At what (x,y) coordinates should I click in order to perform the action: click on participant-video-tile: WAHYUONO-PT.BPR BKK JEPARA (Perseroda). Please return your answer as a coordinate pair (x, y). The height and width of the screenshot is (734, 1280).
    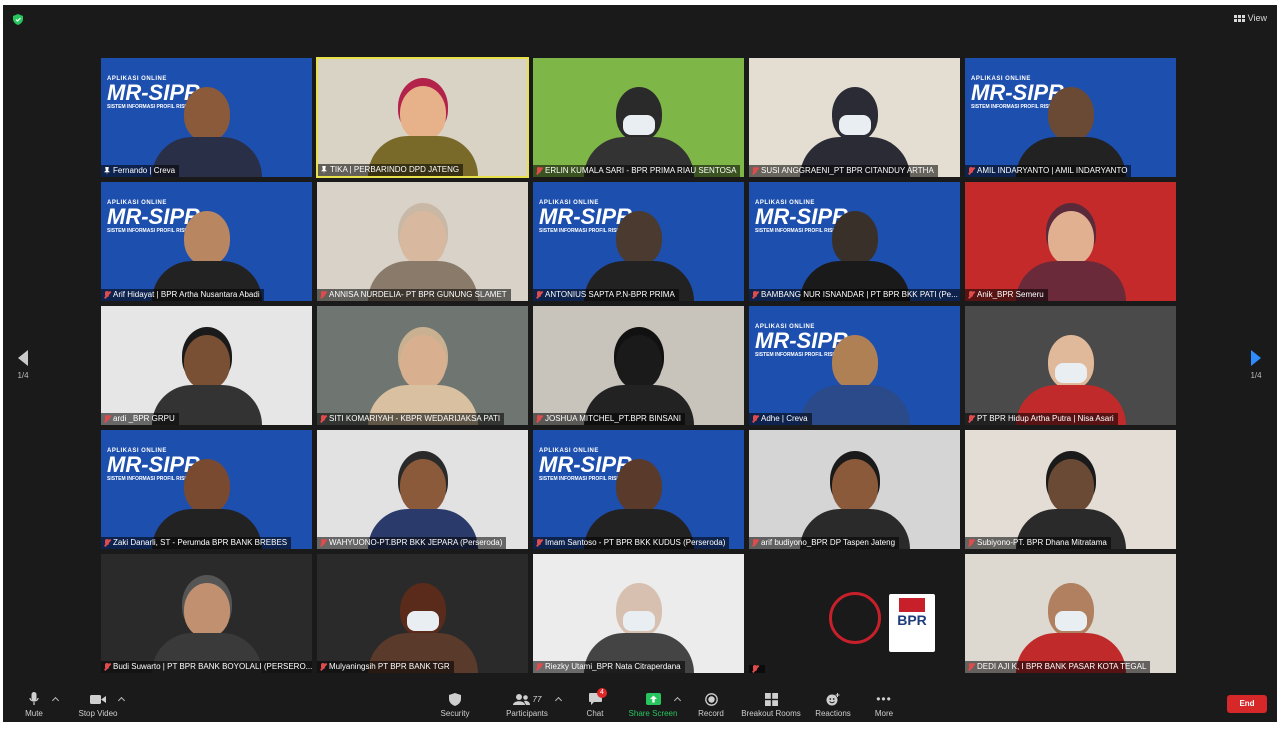
    Looking at the image, I should click on (422, 489).